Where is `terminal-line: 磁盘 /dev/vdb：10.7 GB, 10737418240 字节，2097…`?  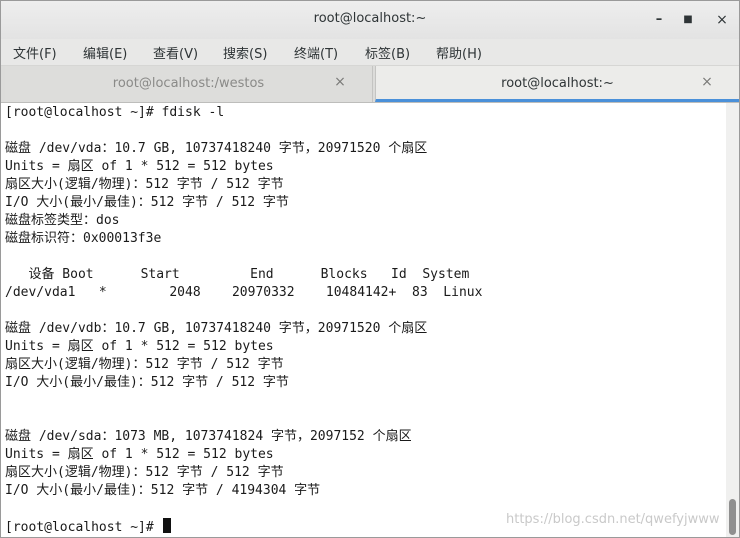 terminal-line: 磁盘 /dev/vdb：10.7 GB, 10737418240 字节，2097… is located at coordinates (216, 328).